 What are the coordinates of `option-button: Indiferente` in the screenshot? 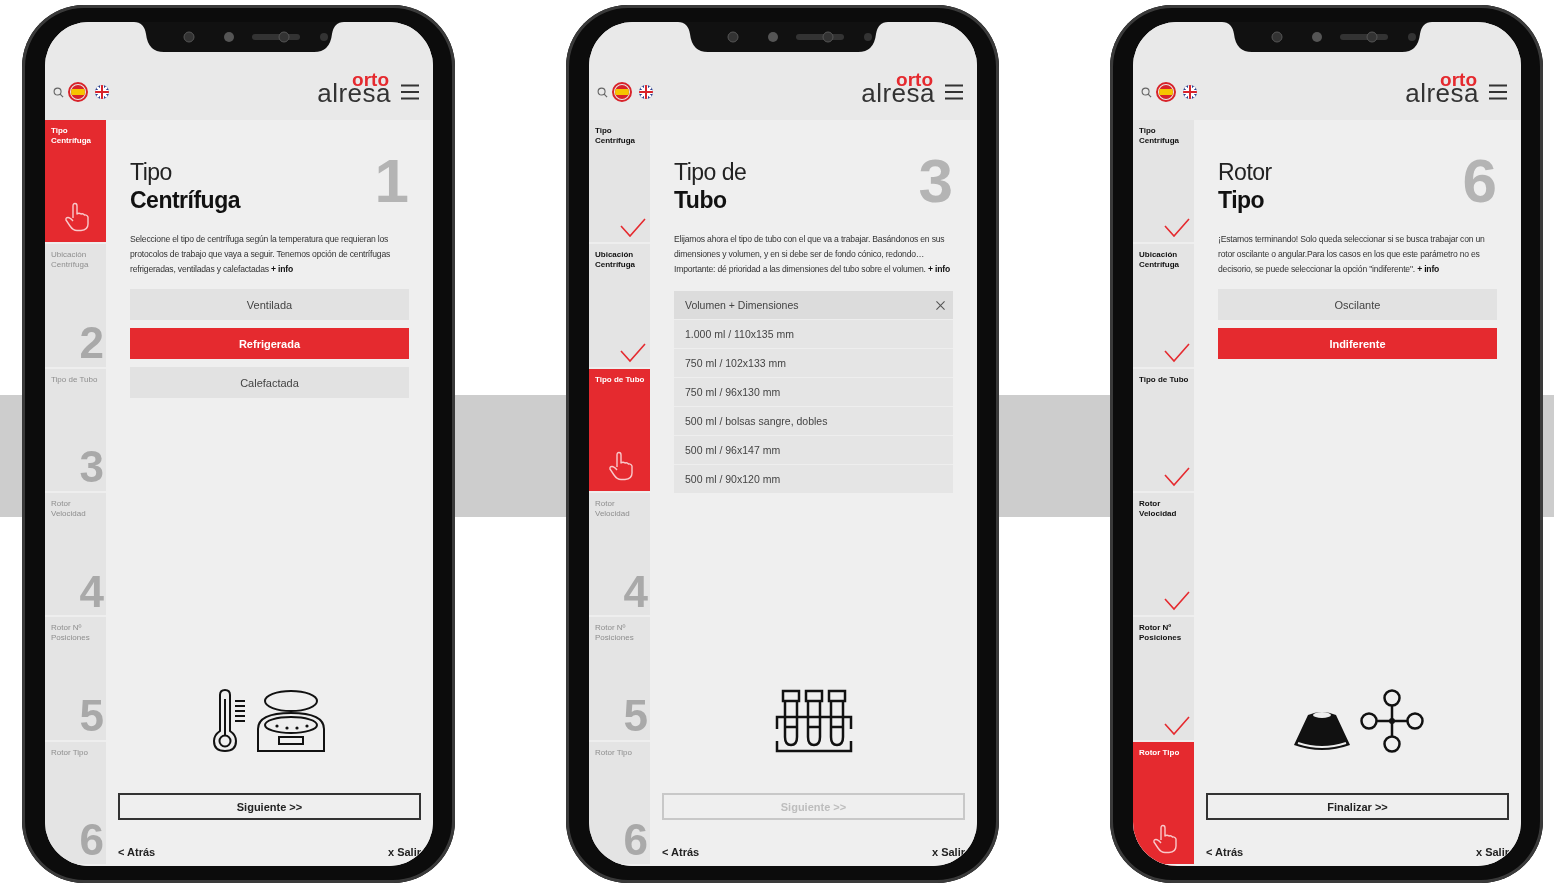 It's located at (1357, 343).